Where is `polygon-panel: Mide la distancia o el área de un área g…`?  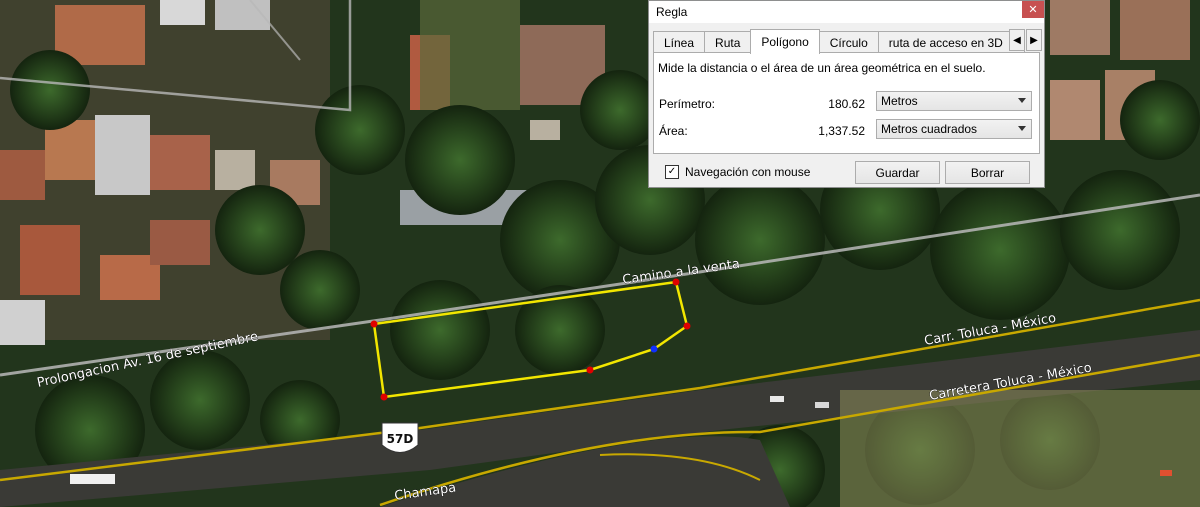 polygon-panel: Mide la distancia o el área de un área g… is located at coordinates (846, 103).